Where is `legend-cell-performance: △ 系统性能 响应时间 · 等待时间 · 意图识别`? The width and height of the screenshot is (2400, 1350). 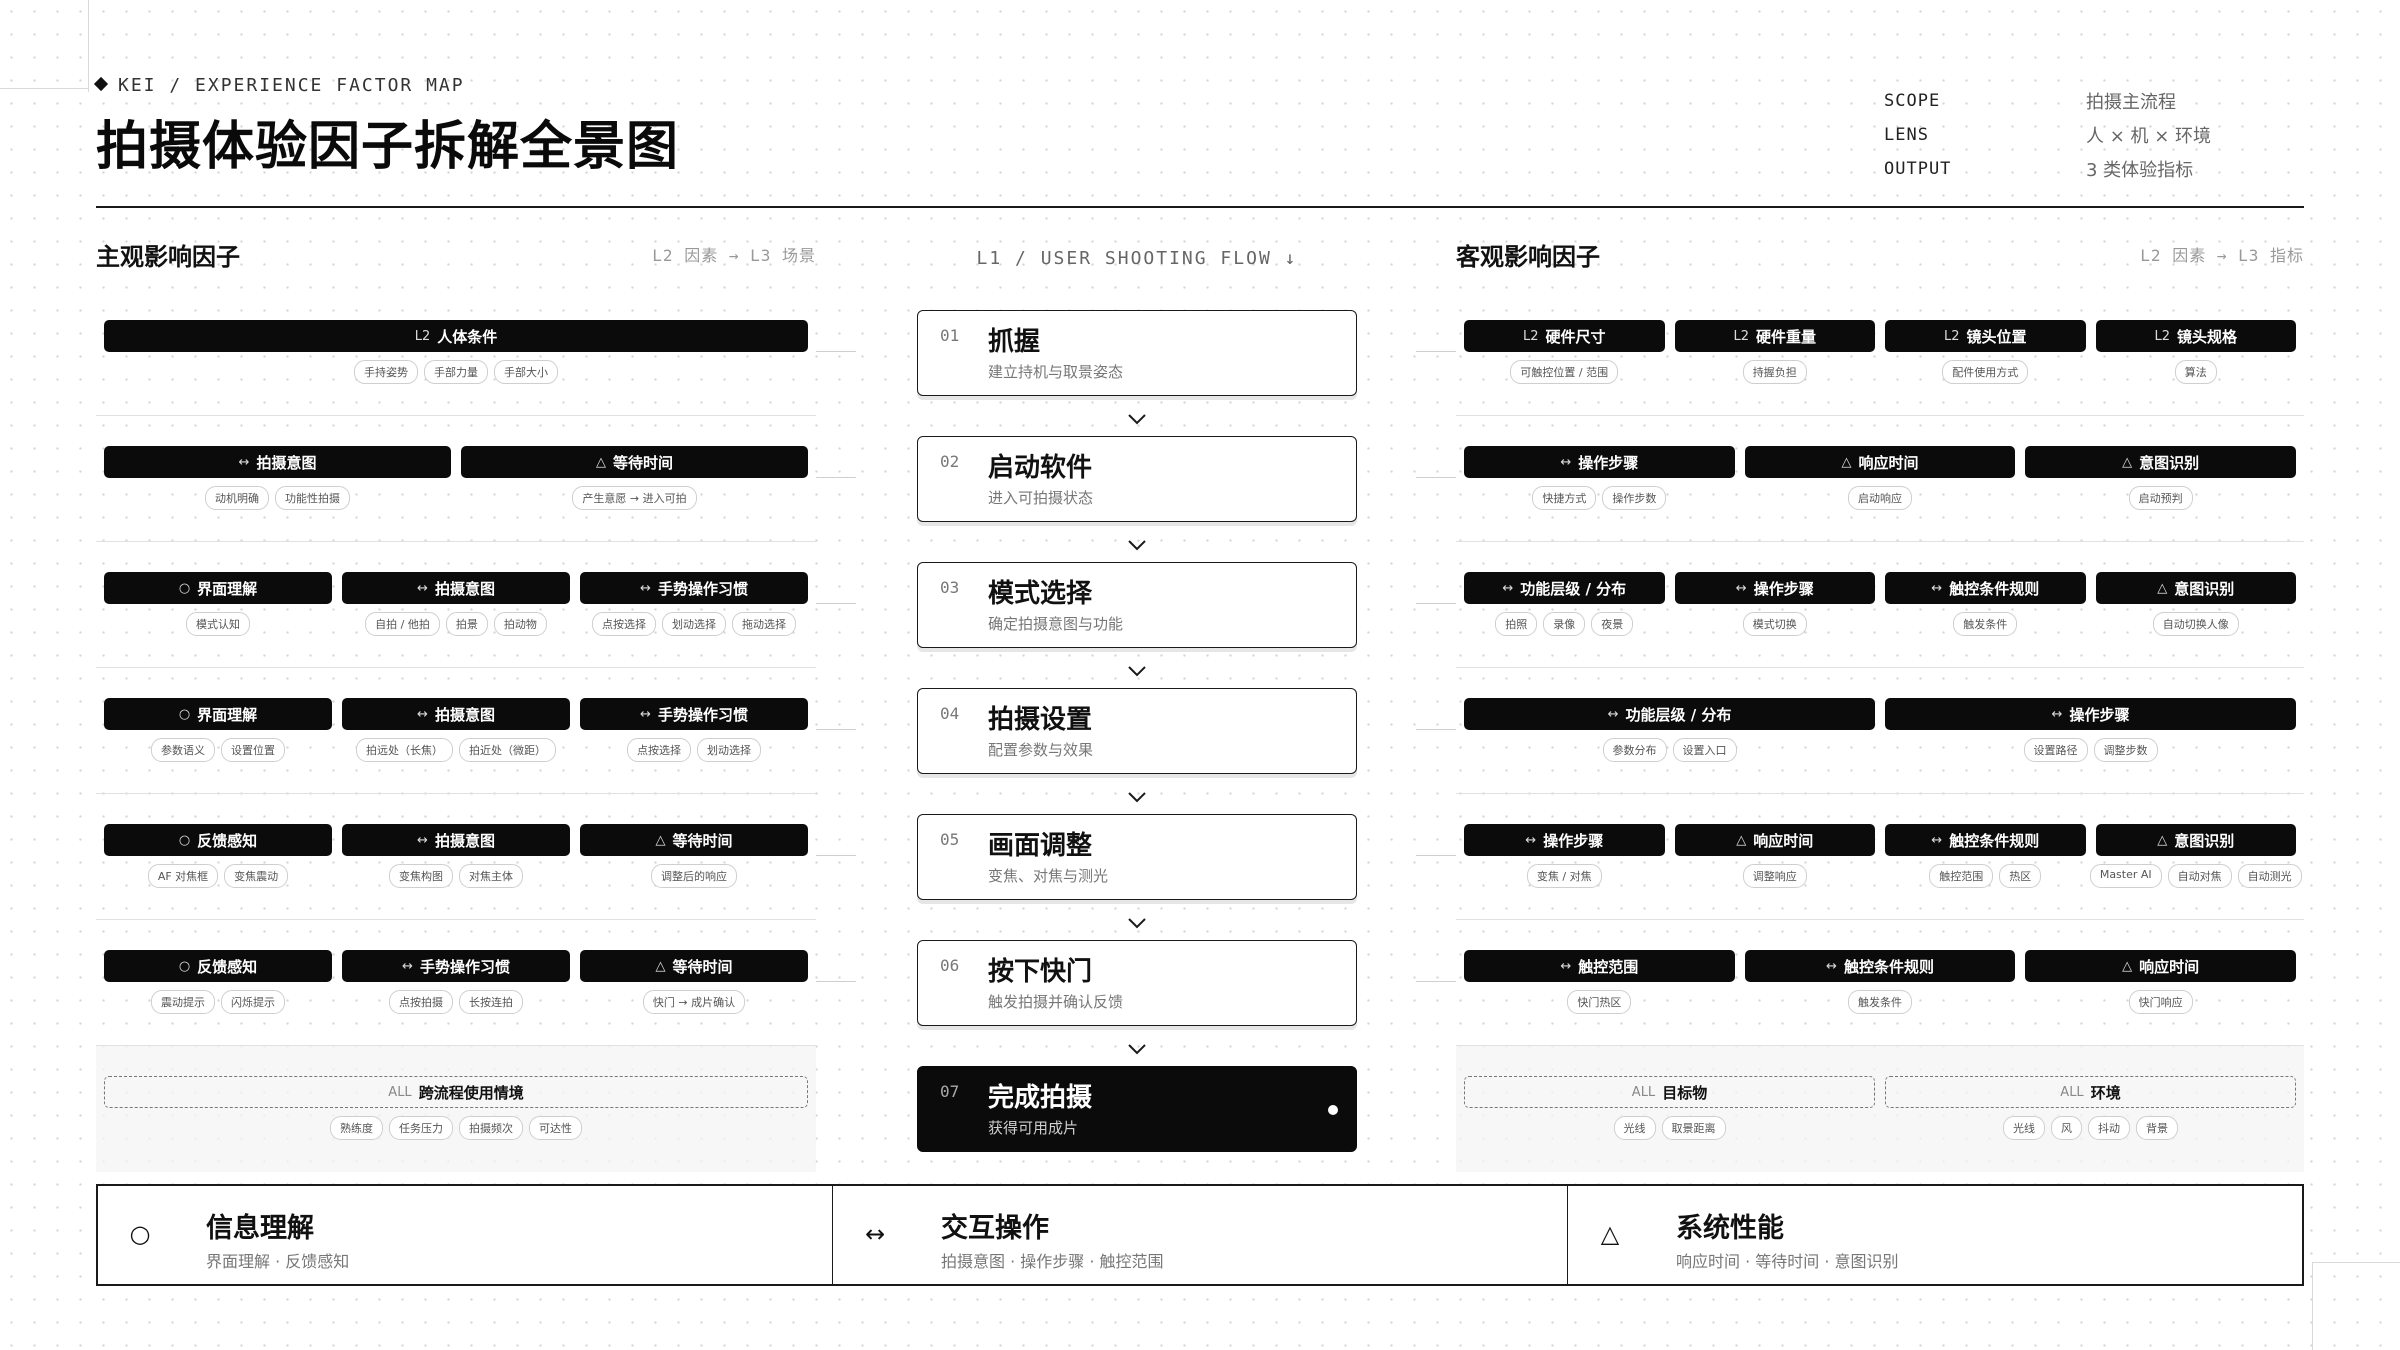 legend-cell-performance: △ 系统性能 响应时间 · 等待时间 · 意图识别 is located at coordinates (1935, 1235).